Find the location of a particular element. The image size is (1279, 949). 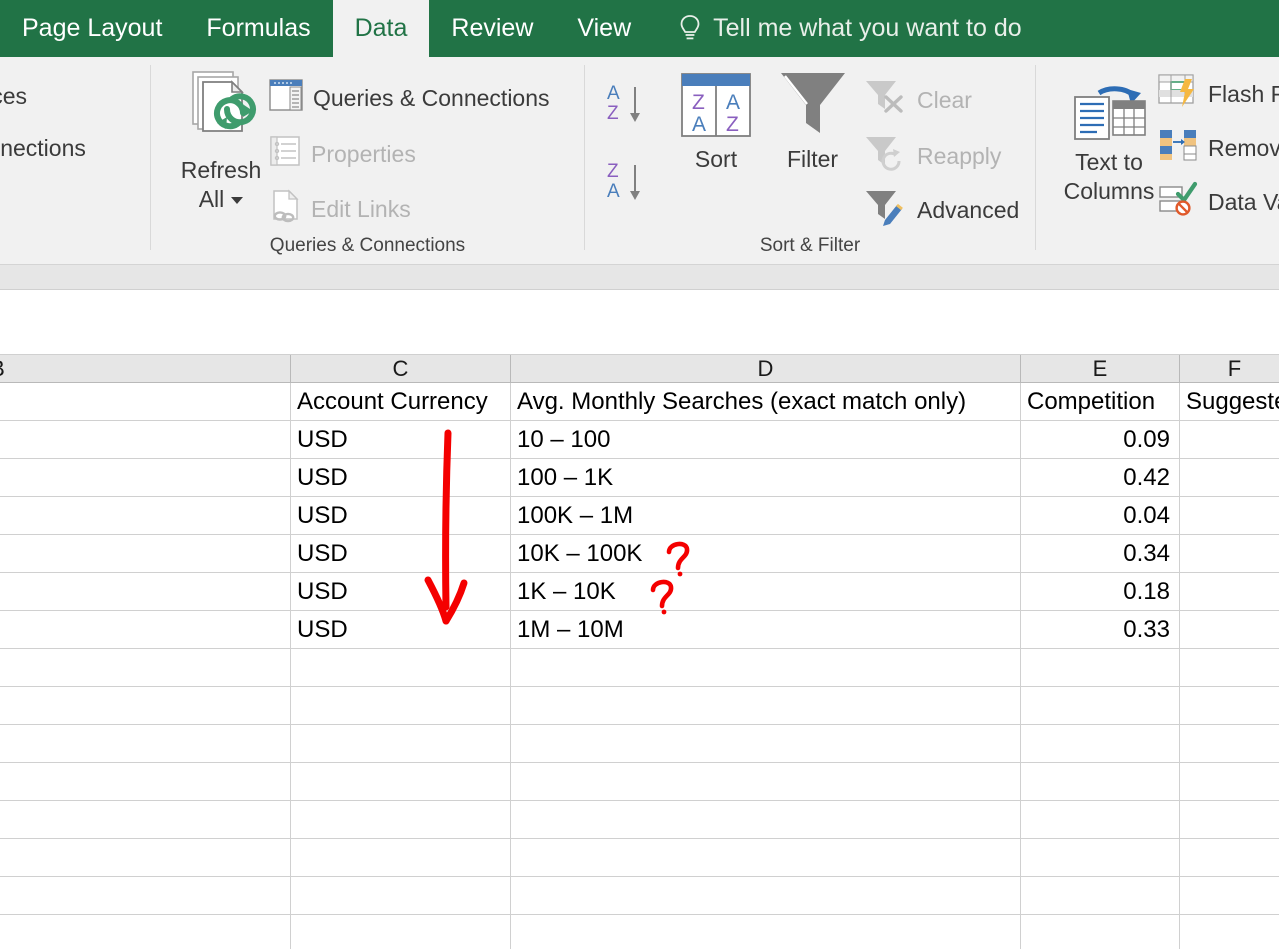

cell-e-6: 0.33 is located at coordinates (1100, 630).